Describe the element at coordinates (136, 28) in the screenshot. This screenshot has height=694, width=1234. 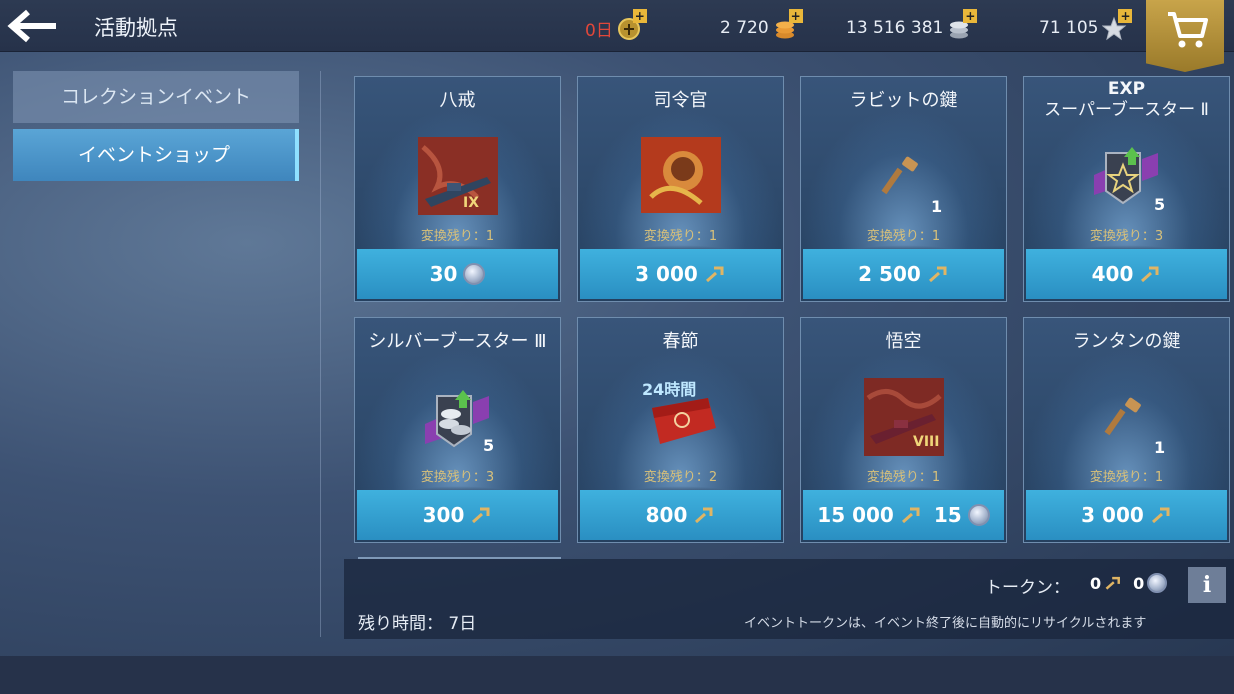
I see `page-title: 活動拠点` at that location.